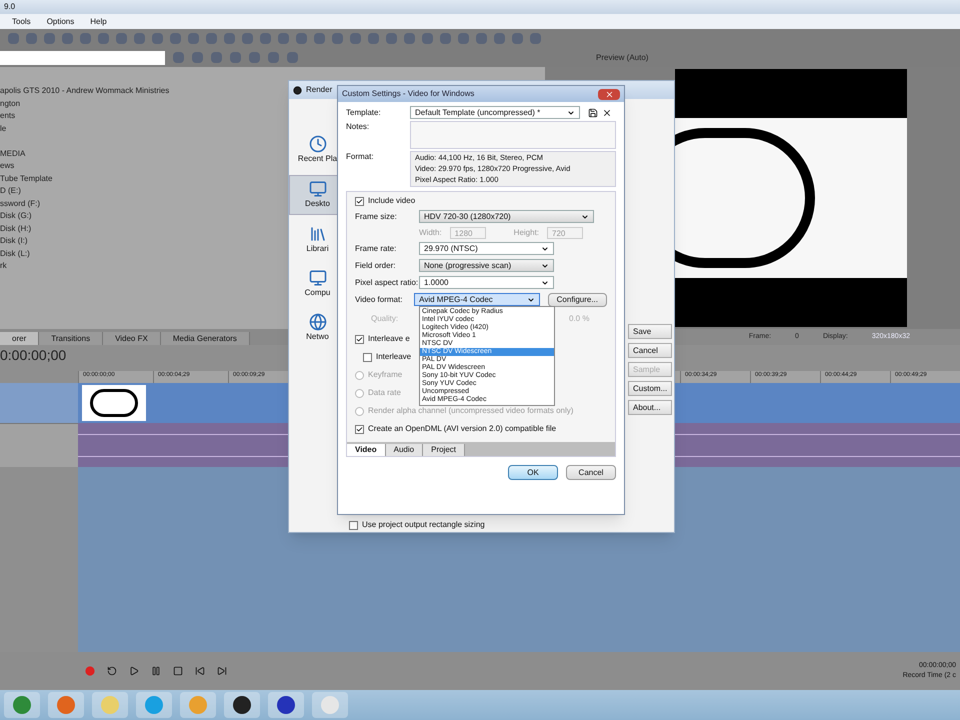  I want to click on window-tab: Transitions, so click(71, 338).